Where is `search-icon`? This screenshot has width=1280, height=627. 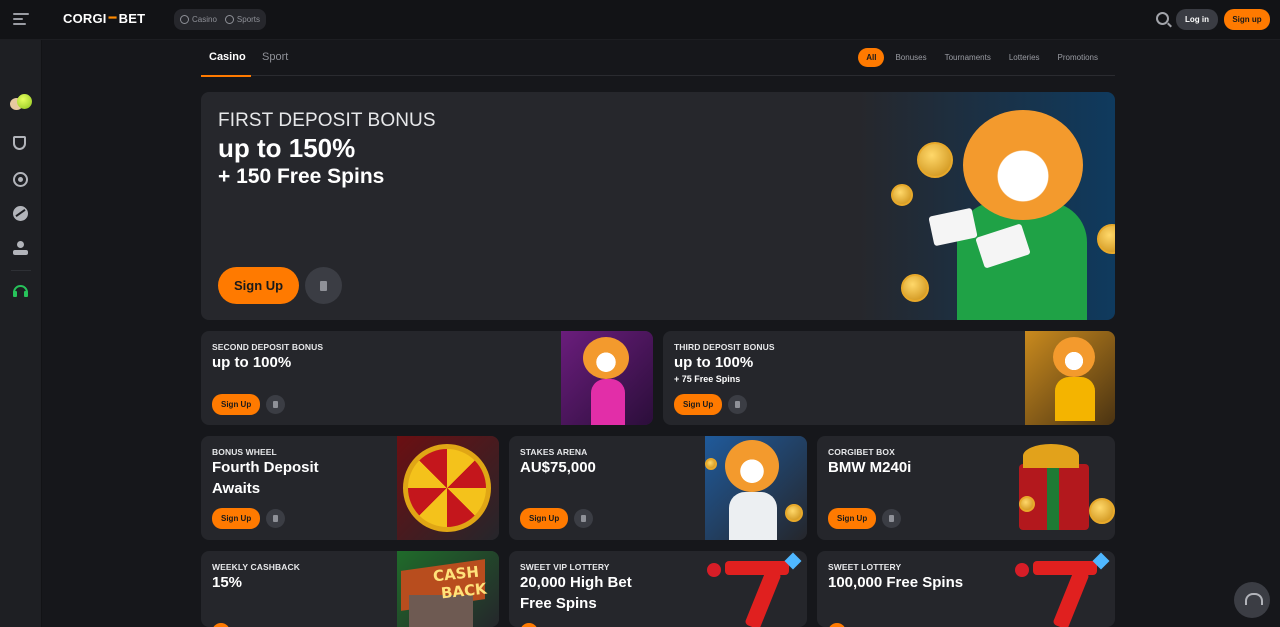
search-icon is located at coordinates (1162, 18).